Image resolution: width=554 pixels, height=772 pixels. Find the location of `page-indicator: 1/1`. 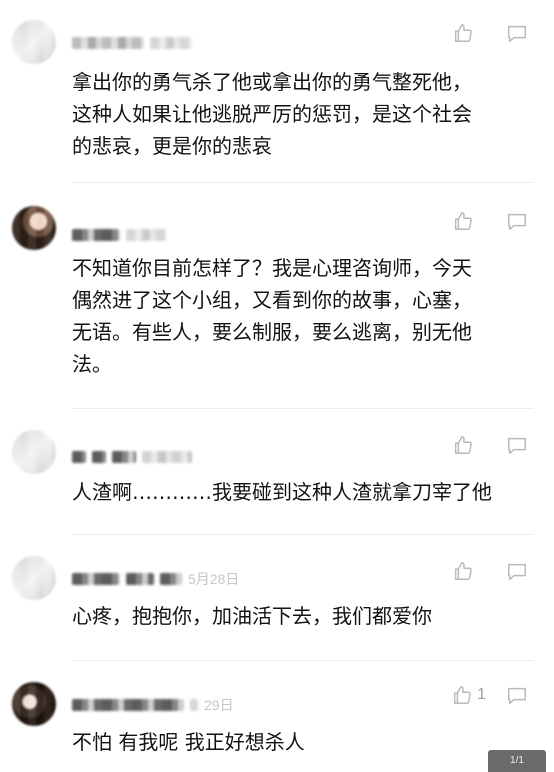

page-indicator: 1/1 is located at coordinates (517, 761).